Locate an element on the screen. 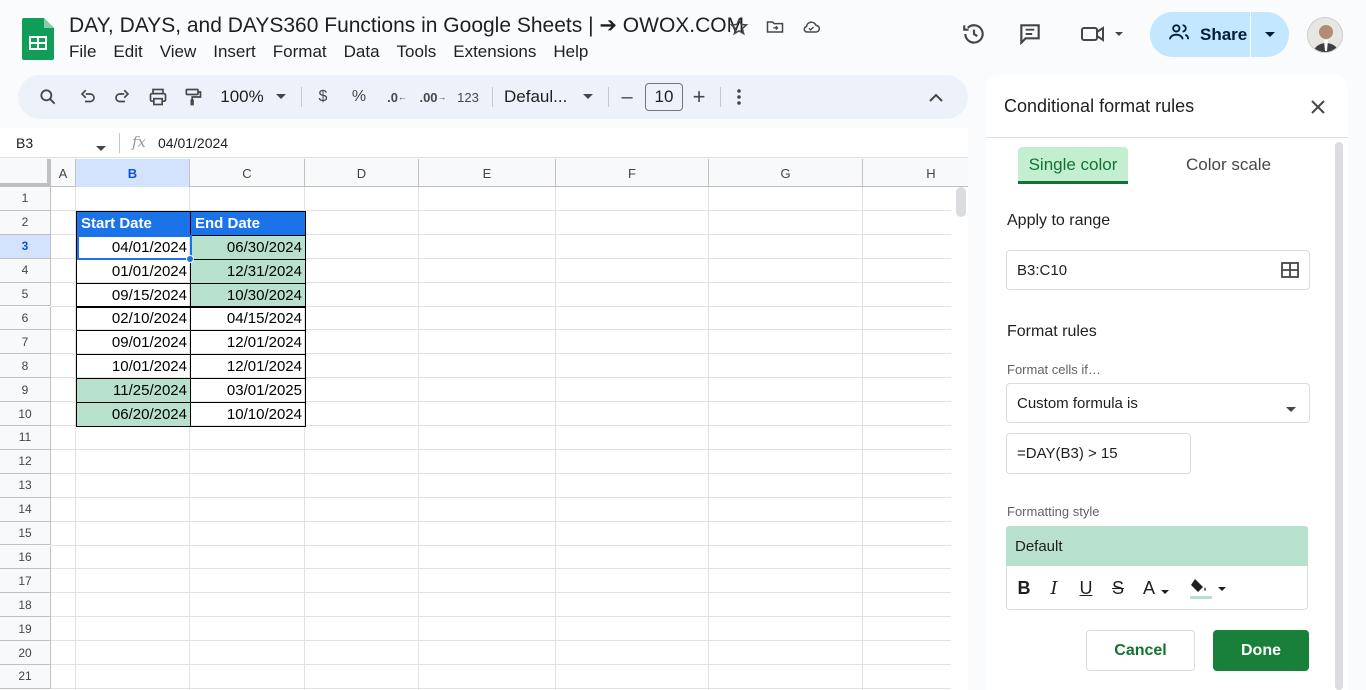 The image size is (1366, 690). column-header-g: G is located at coordinates (786, 173).